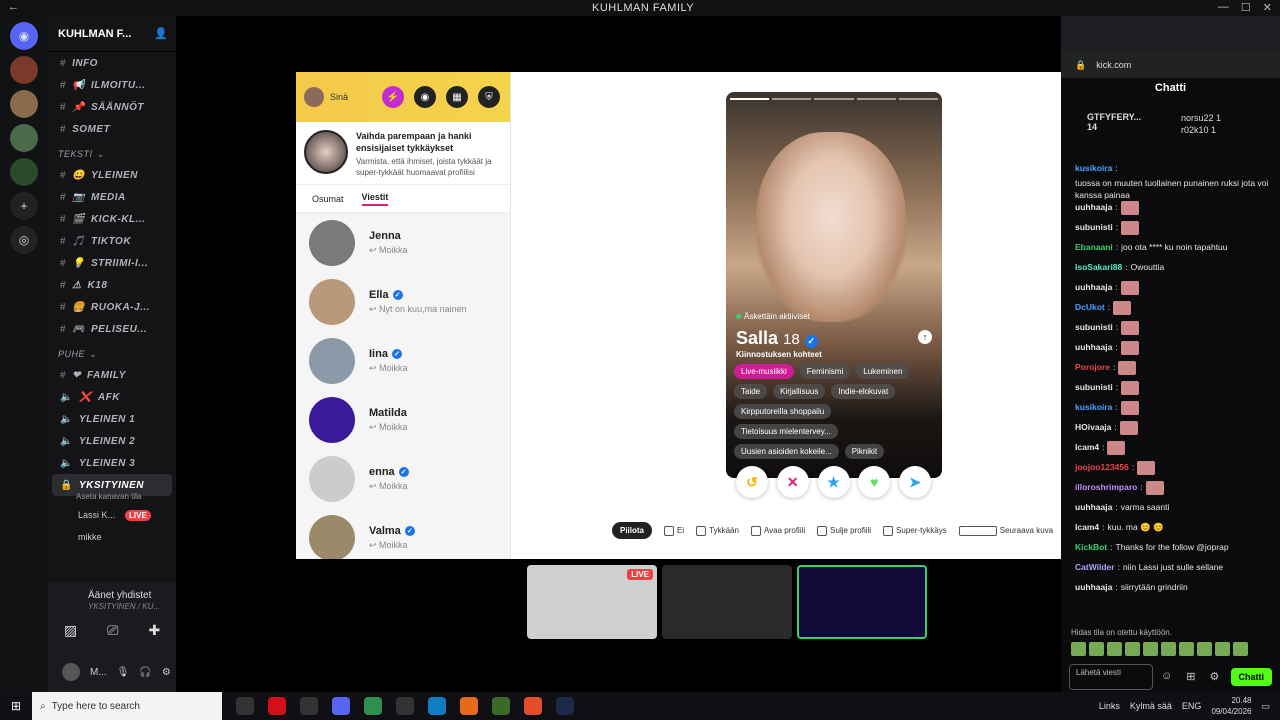 This screenshot has height=720, width=1280. I want to click on add-member-icon: 👤, so click(161, 33).